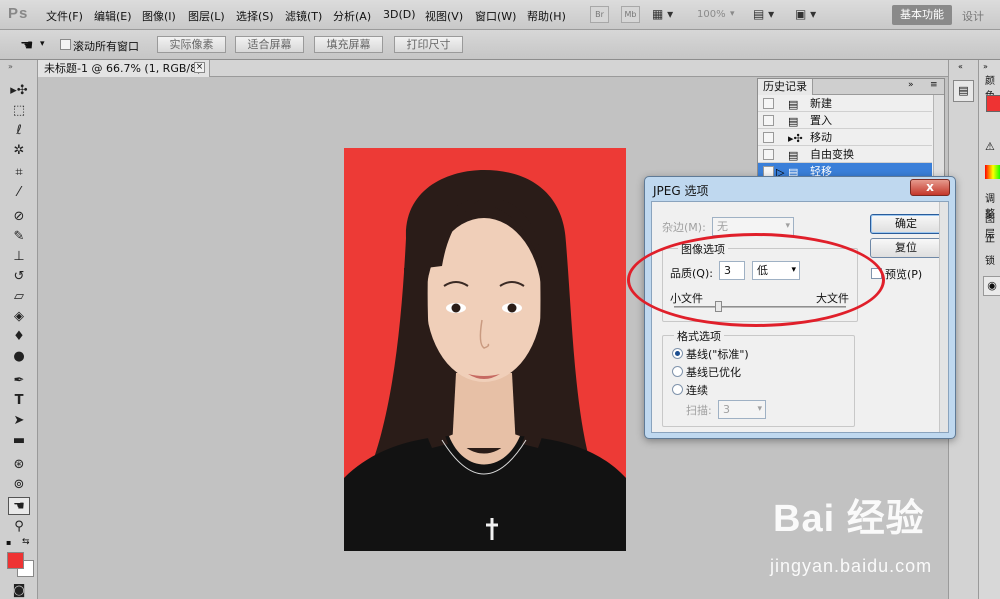  I want to click on blend-mode-select: 正, so click(990, 237).